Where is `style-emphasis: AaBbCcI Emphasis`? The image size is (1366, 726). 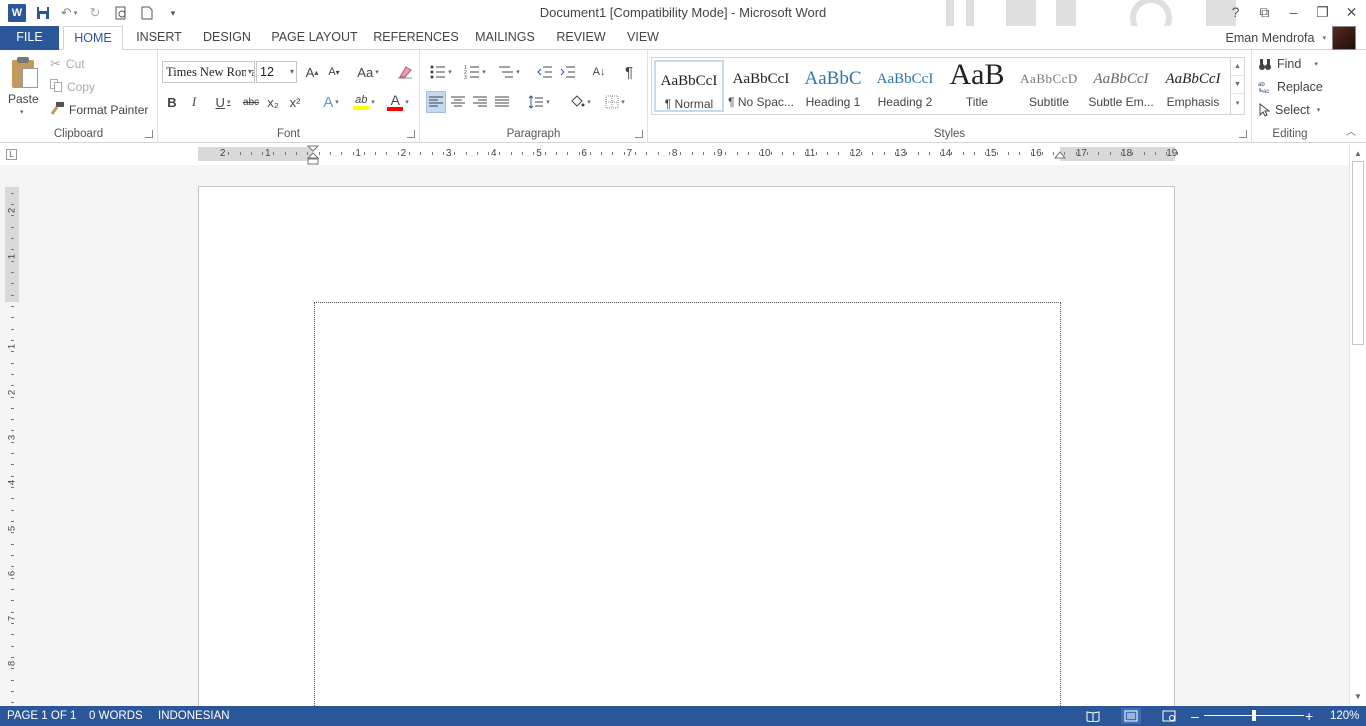
style-emphasis: AaBbCcI Emphasis is located at coordinates (1193, 86).